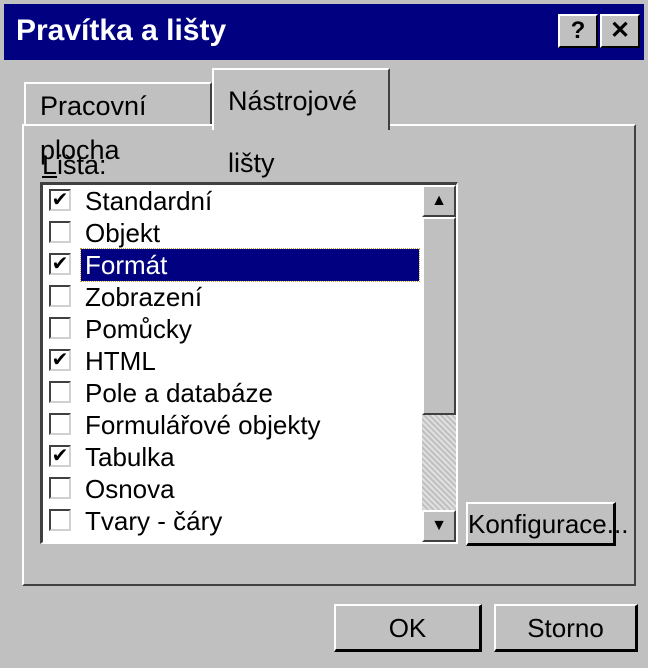 This screenshot has height=668, width=648. I want to click on help-button: ?, so click(578, 31).